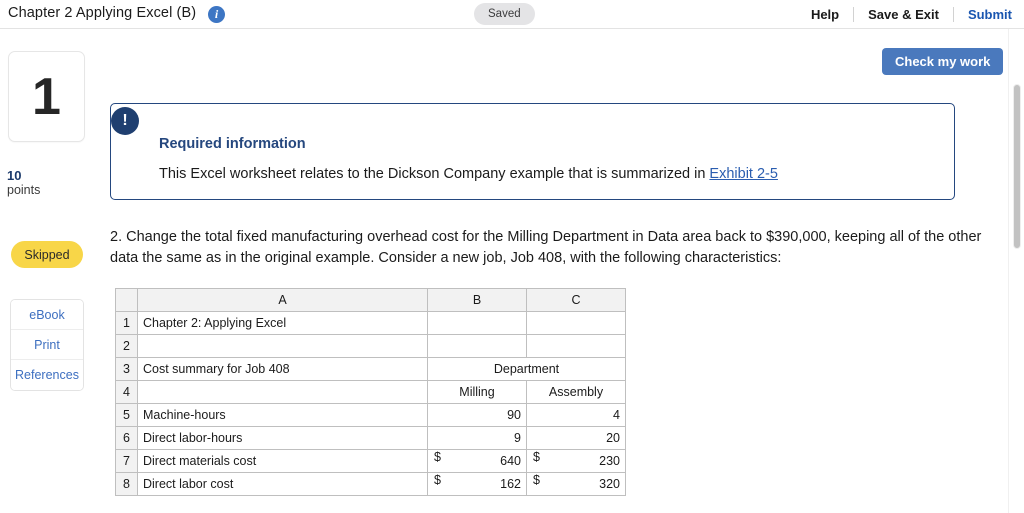  Describe the element at coordinates (126, 415) in the screenshot. I see `row-header-5: 5` at that location.